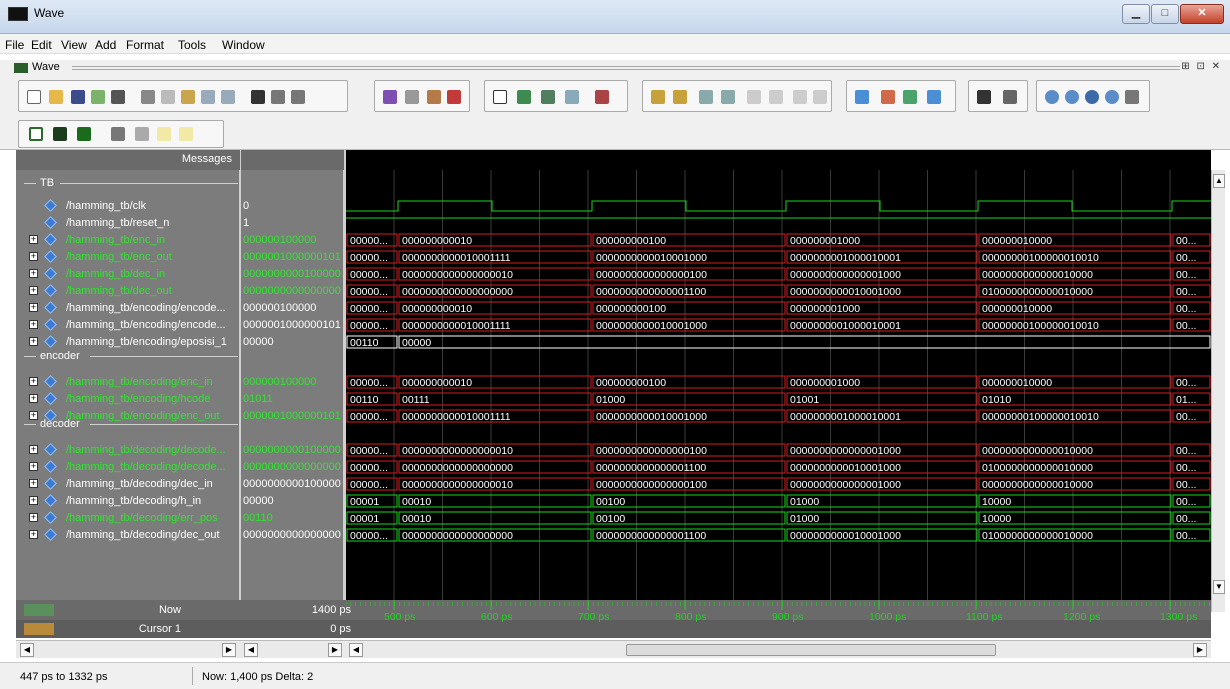  I want to click on save-icon, so click(78, 97).